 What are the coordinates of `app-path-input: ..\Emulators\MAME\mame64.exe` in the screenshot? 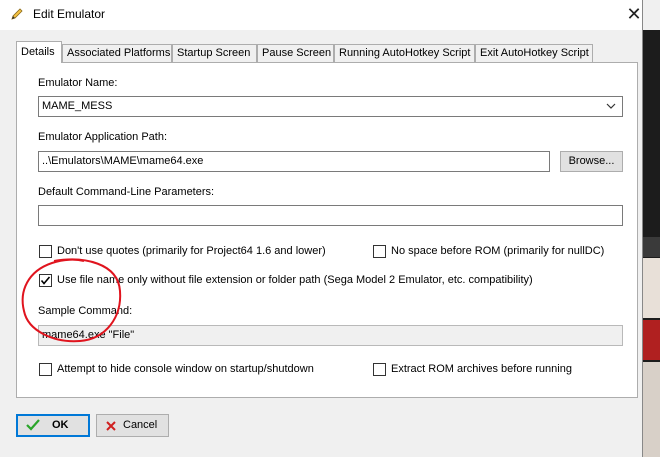 It's located at (294, 161).